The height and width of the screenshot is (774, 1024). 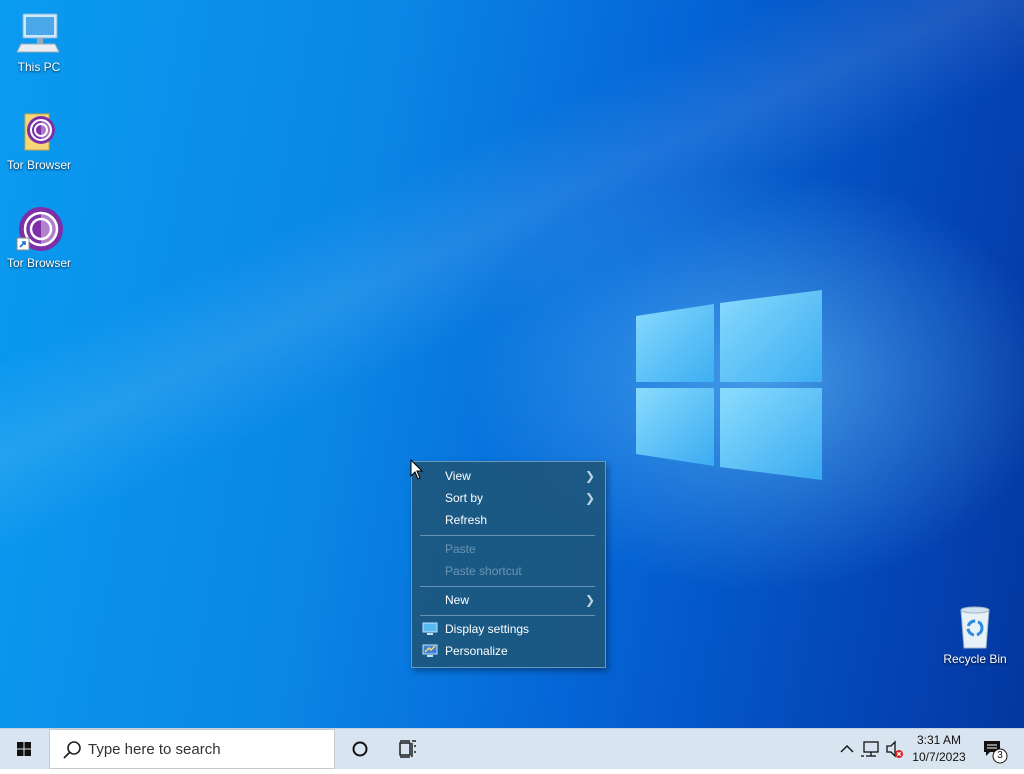 I want to click on desktop-icon-tor-browser-shortcut: Tor Browser, so click(x=39, y=238).